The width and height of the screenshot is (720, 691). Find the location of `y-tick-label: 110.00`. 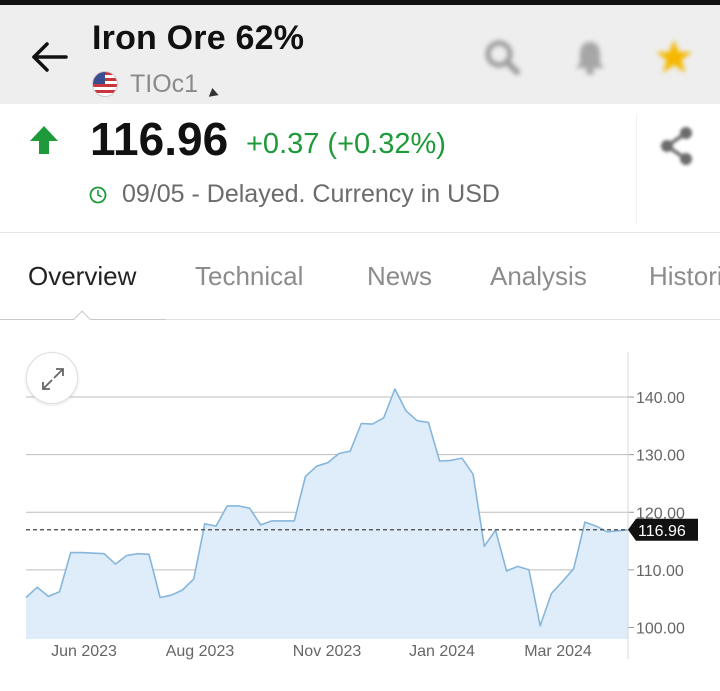

y-tick-label: 110.00 is located at coordinates (660, 571).